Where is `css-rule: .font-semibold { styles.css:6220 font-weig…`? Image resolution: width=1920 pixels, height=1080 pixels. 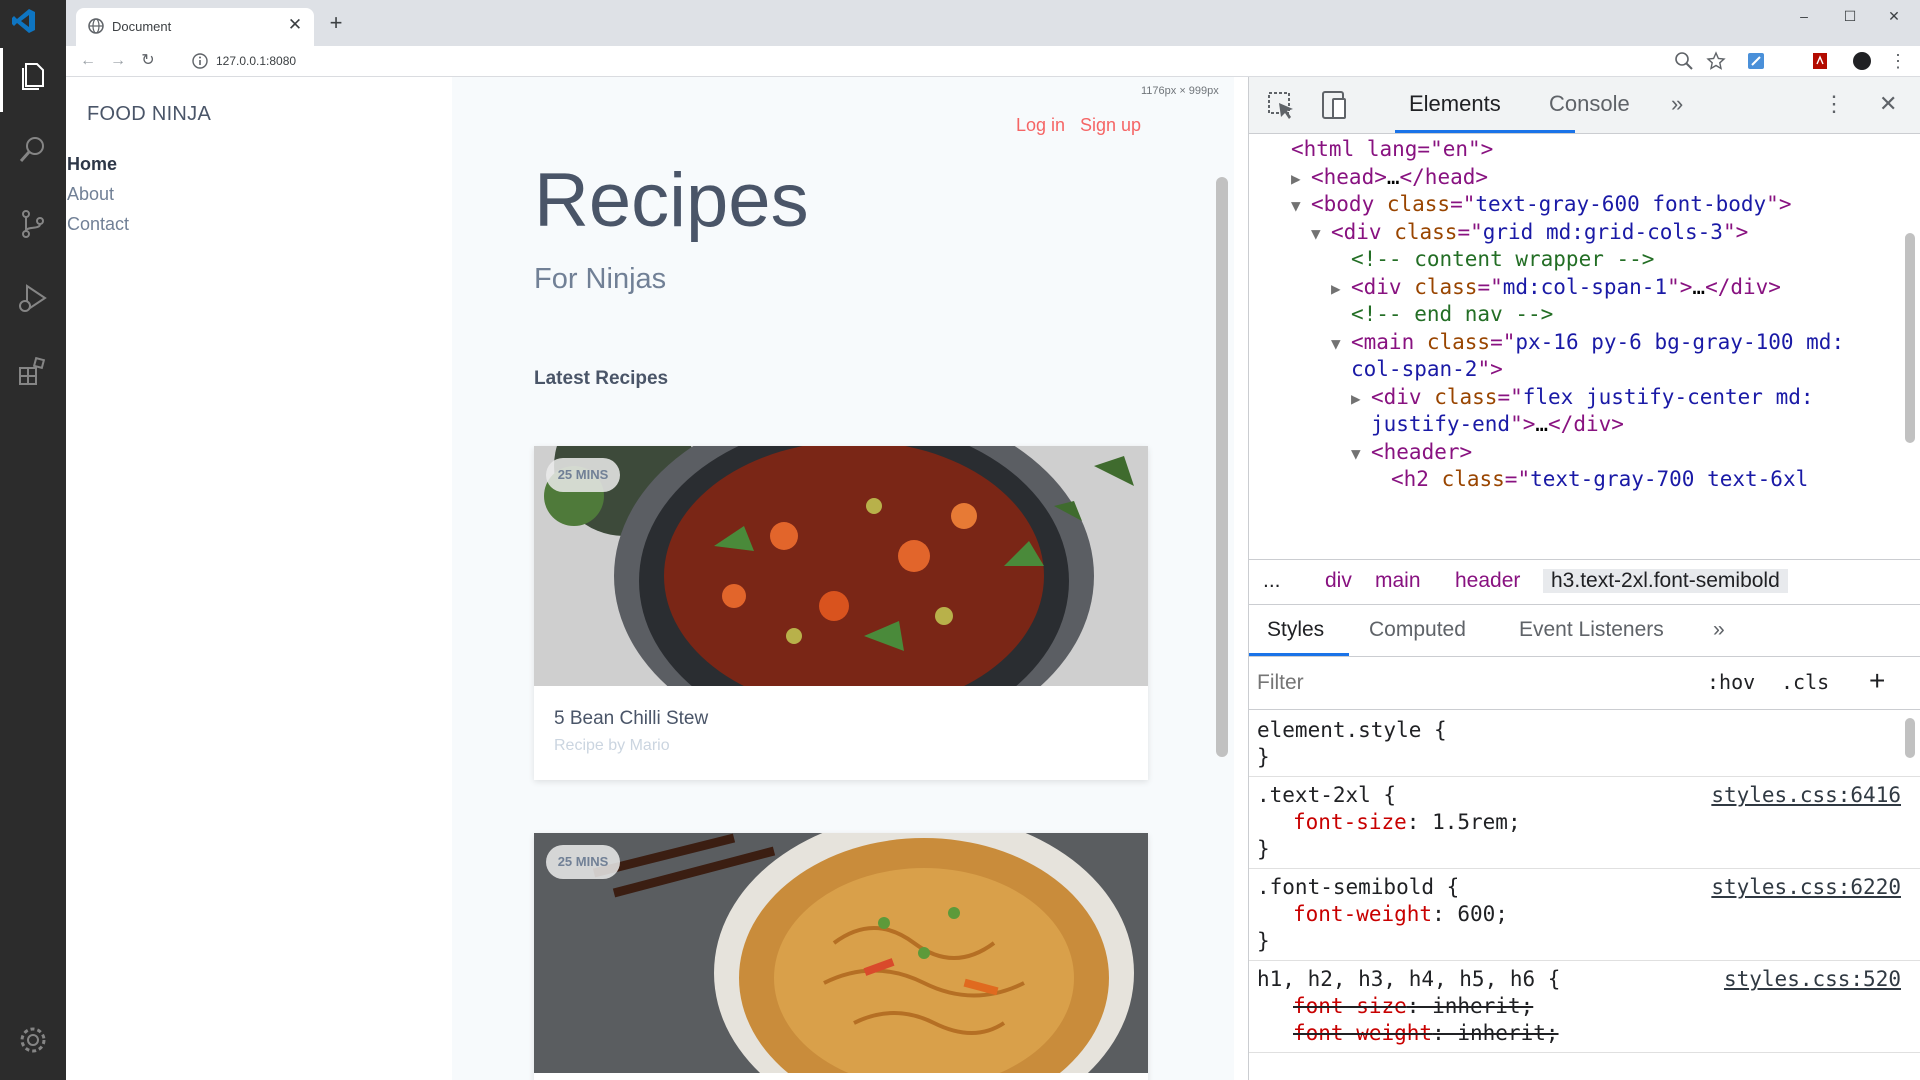
css-rule: .font-semibold { styles.css:6220 font-weig… is located at coordinates (1584, 915).